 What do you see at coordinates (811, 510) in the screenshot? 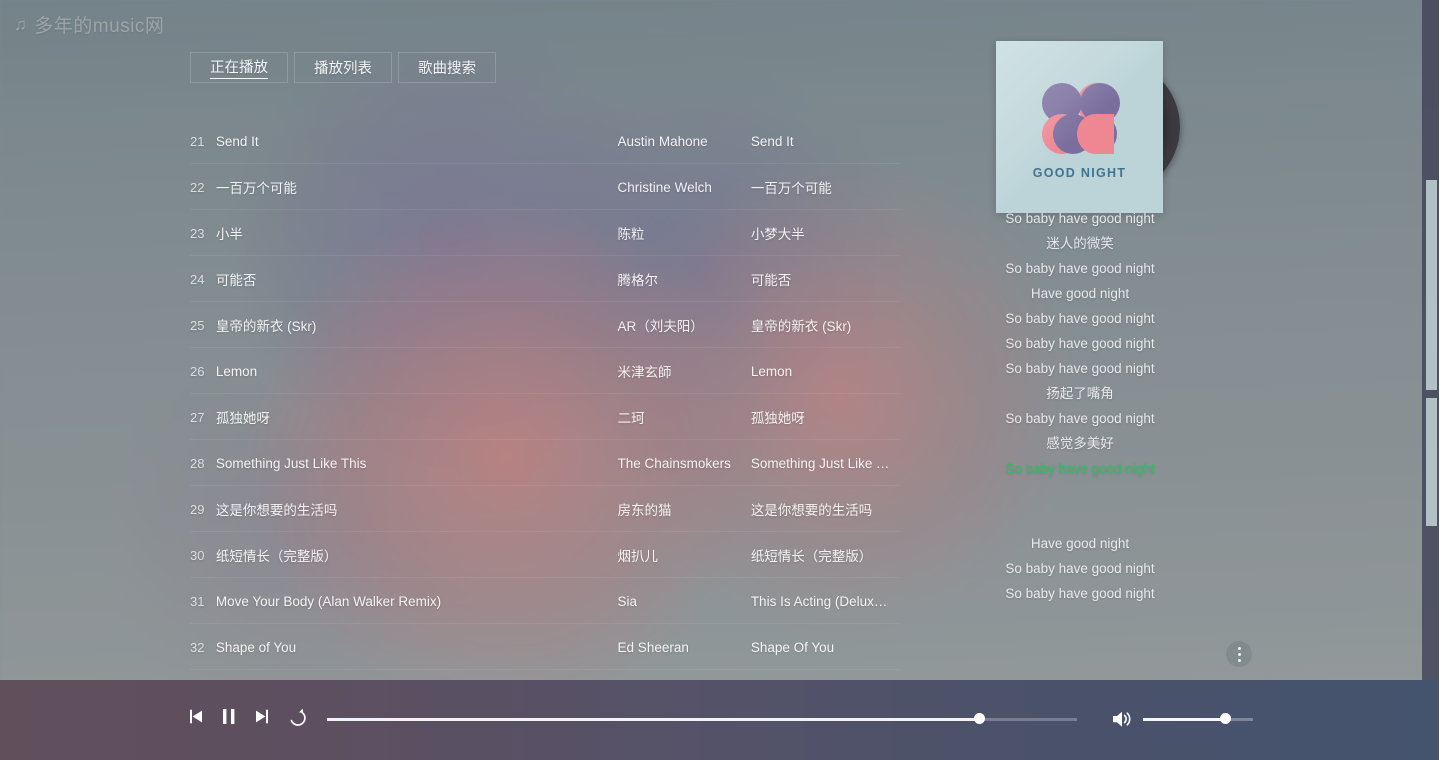
I see `row-album: 这是你想要的生活吗` at bounding box center [811, 510].